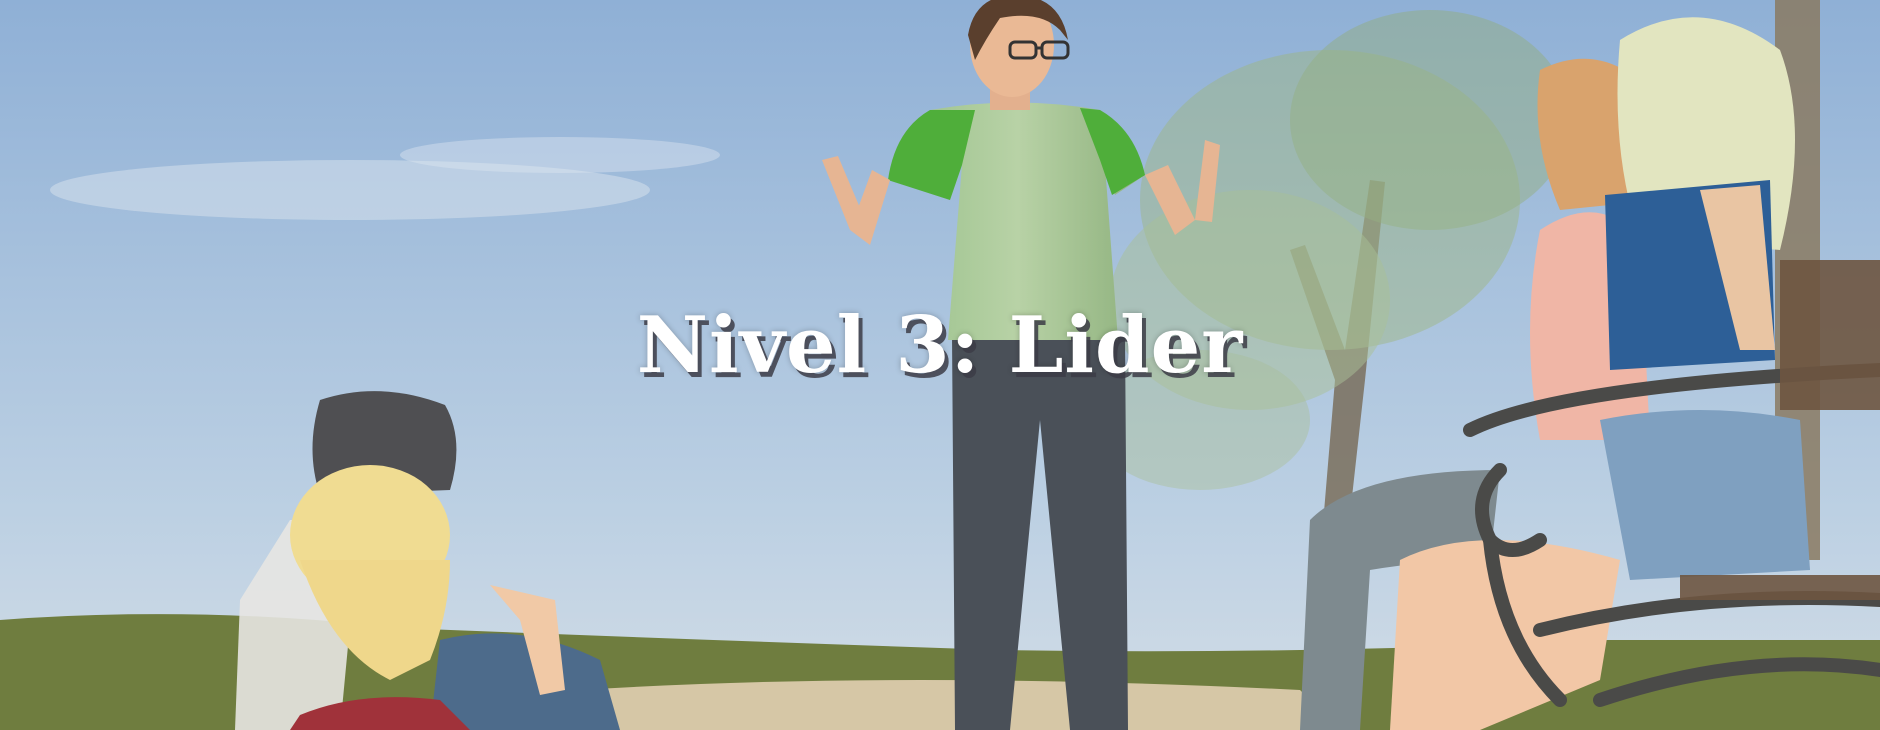 This screenshot has height=730, width=1880. I want to click on bench-seat, so click(1780, 587).